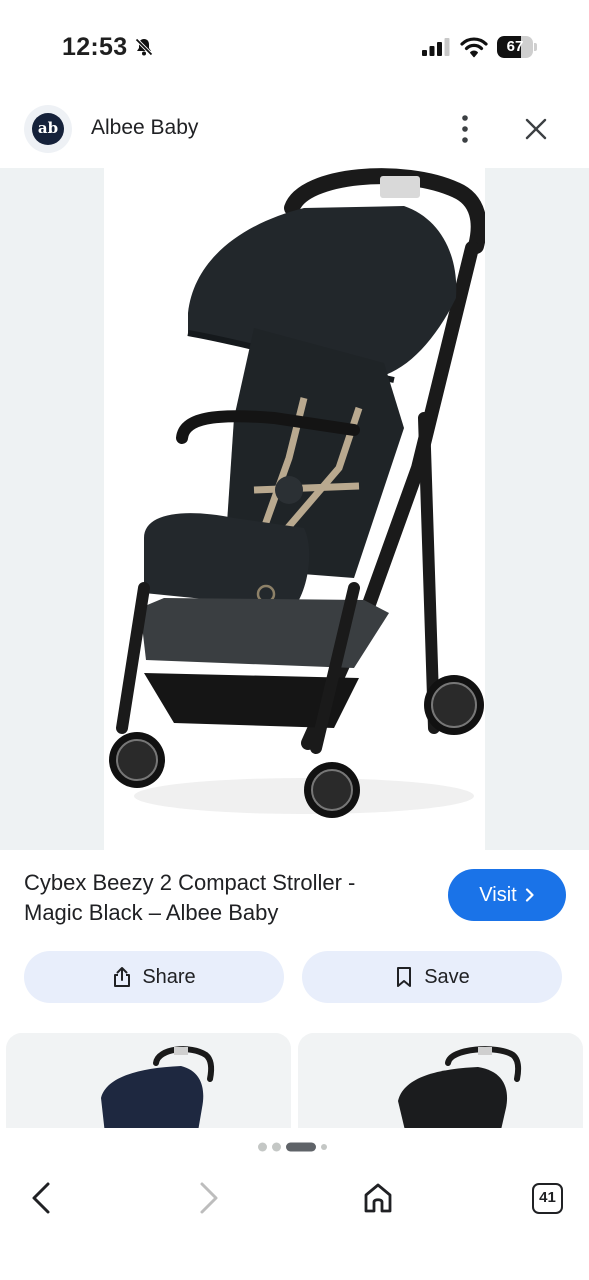 This screenshot has height=1280, width=589. I want to click on page-indicator, so click(292, 1147).